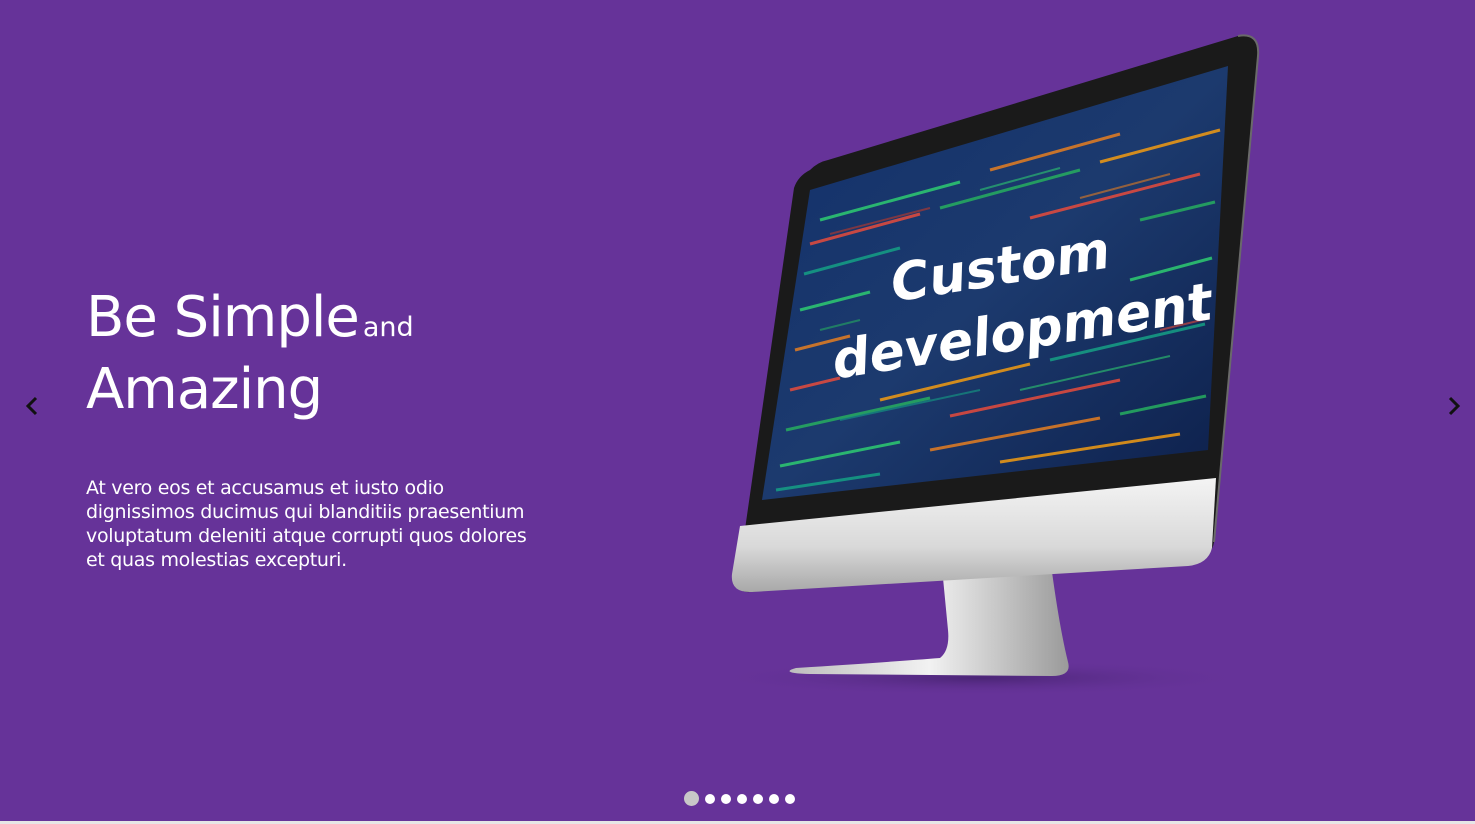  Describe the element at coordinates (388, 327) in the screenshot. I see `headline-connector: and` at that location.